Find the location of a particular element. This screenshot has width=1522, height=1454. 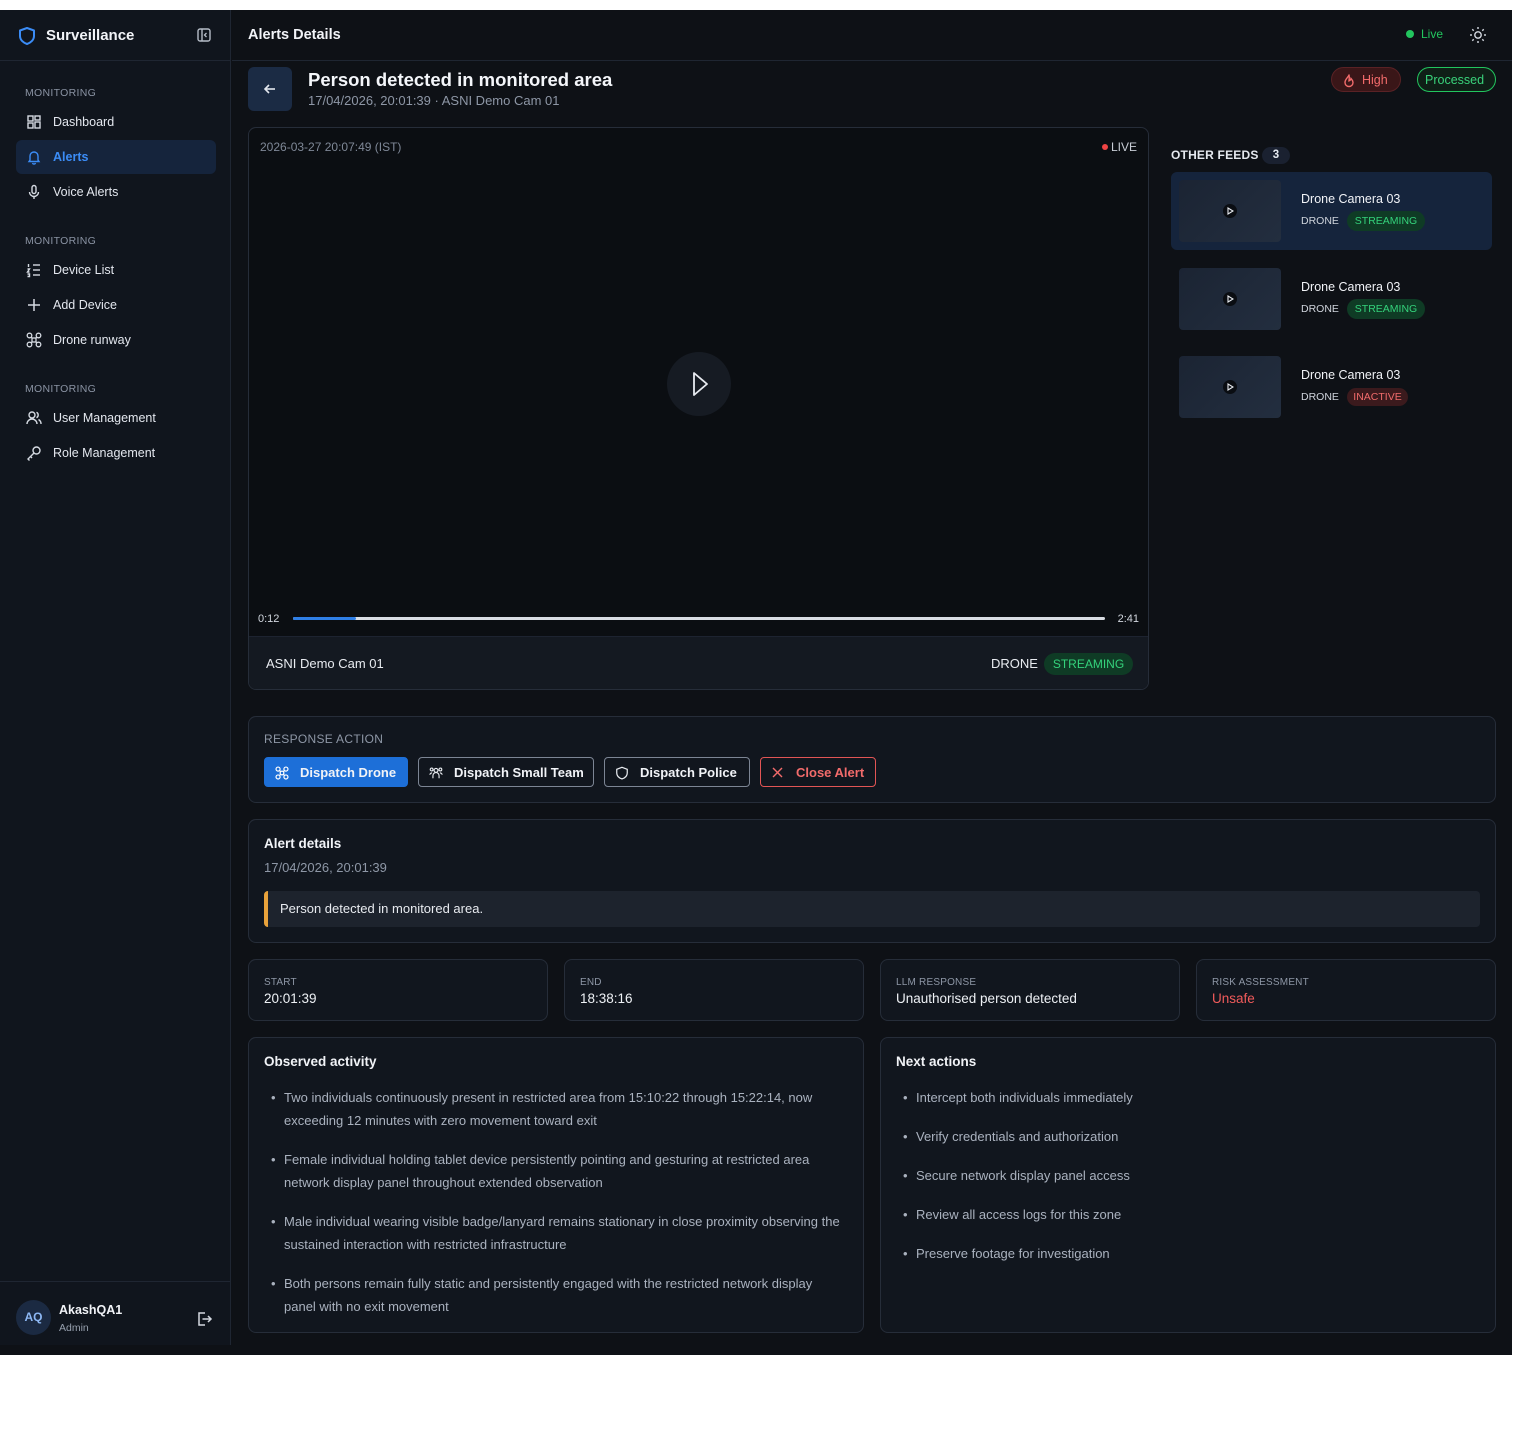

close-alert-button: Close Alert is located at coordinates (818, 772).